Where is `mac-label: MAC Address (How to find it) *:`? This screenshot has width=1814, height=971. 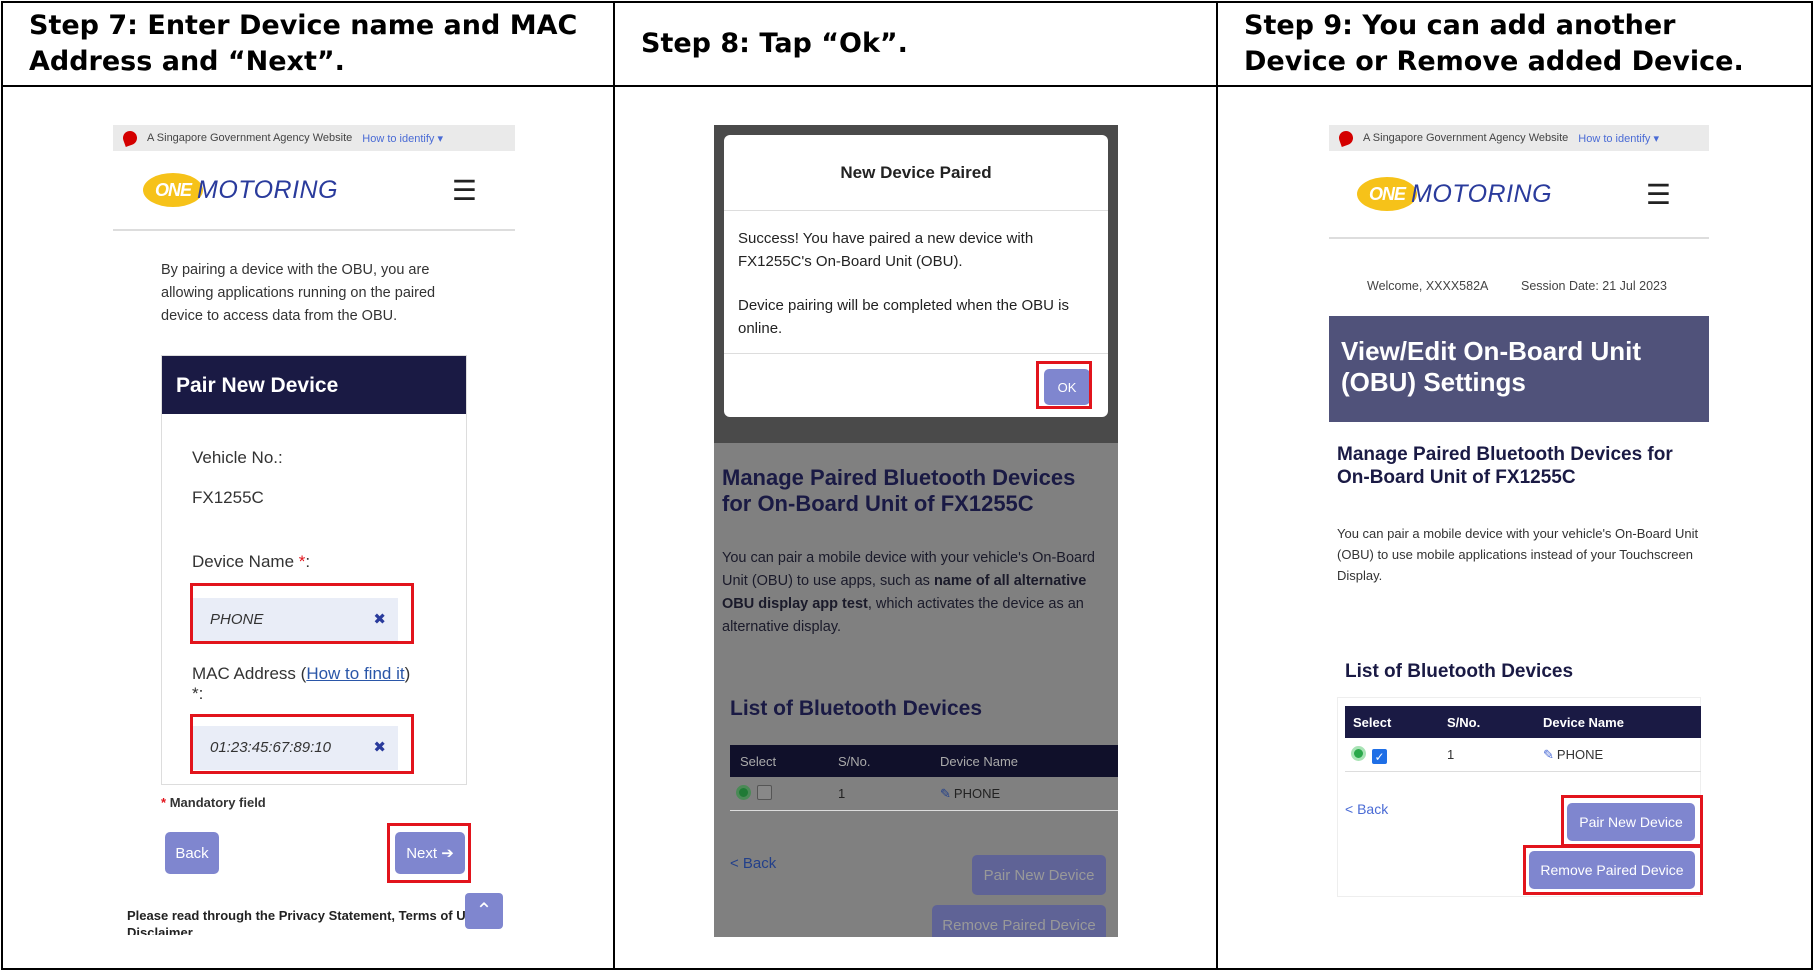 mac-label: MAC Address (How to find it) *: is located at coordinates (301, 683).